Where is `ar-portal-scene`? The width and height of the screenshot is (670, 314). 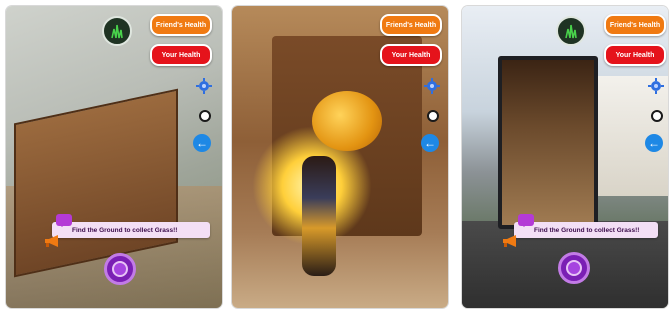 ar-portal-scene is located at coordinates (548, 142).